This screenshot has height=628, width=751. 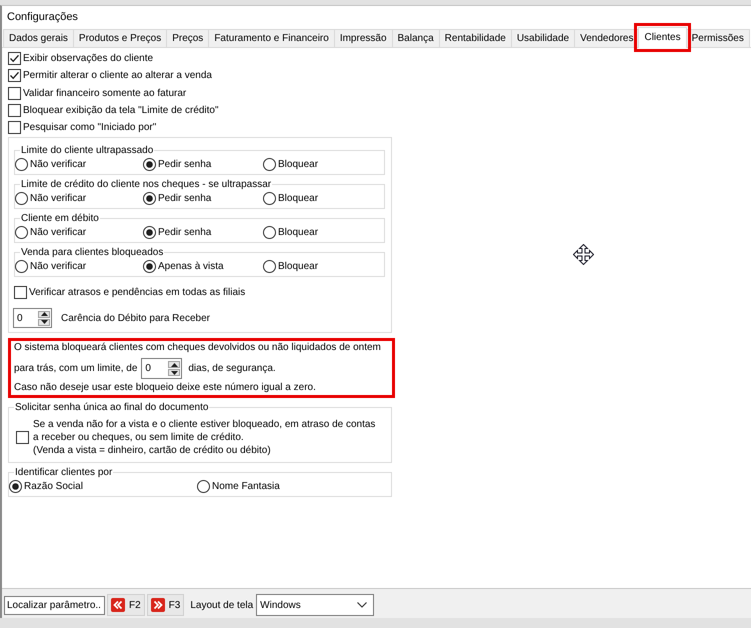 What do you see at coordinates (92, 253) in the screenshot?
I see `group-title: Venda para clientes bloqueados` at bounding box center [92, 253].